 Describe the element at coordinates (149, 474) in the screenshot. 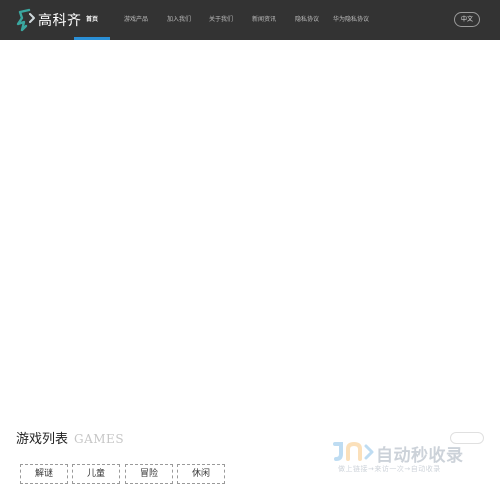

I see `category-adventure-button: 冒险` at that location.